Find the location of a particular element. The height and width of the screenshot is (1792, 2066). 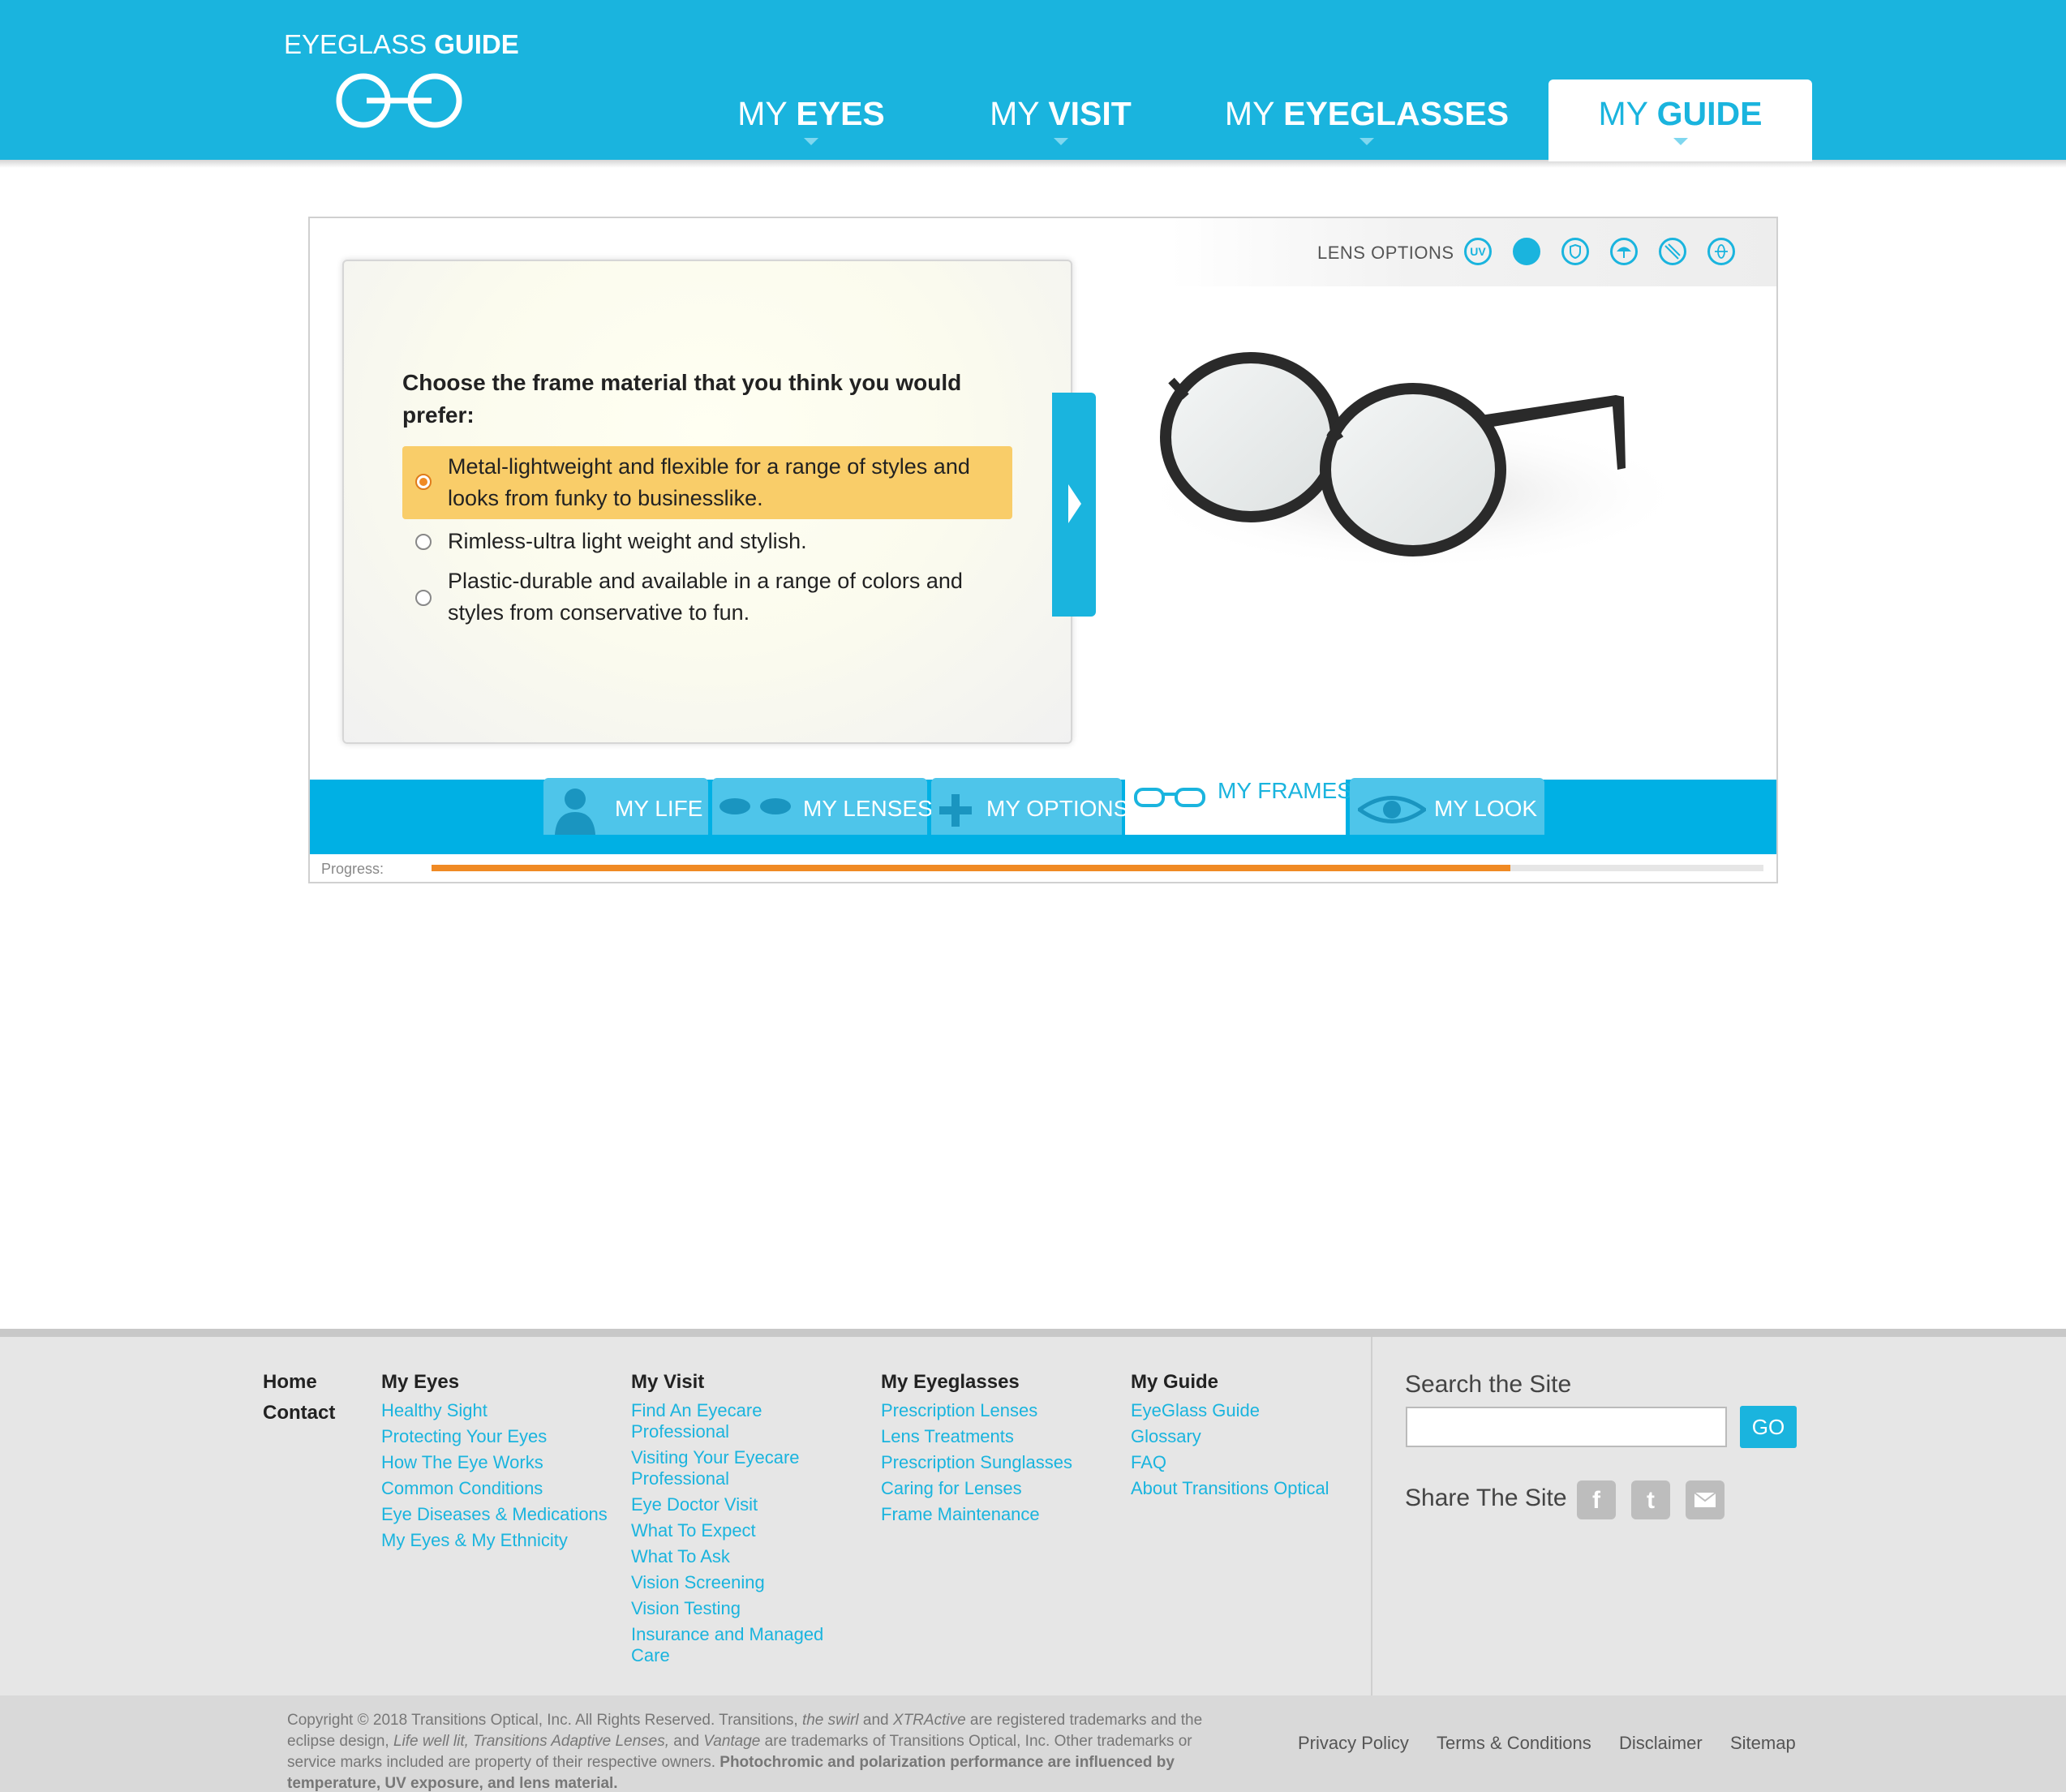

shield-icon is located at coordinates (1575, 251).